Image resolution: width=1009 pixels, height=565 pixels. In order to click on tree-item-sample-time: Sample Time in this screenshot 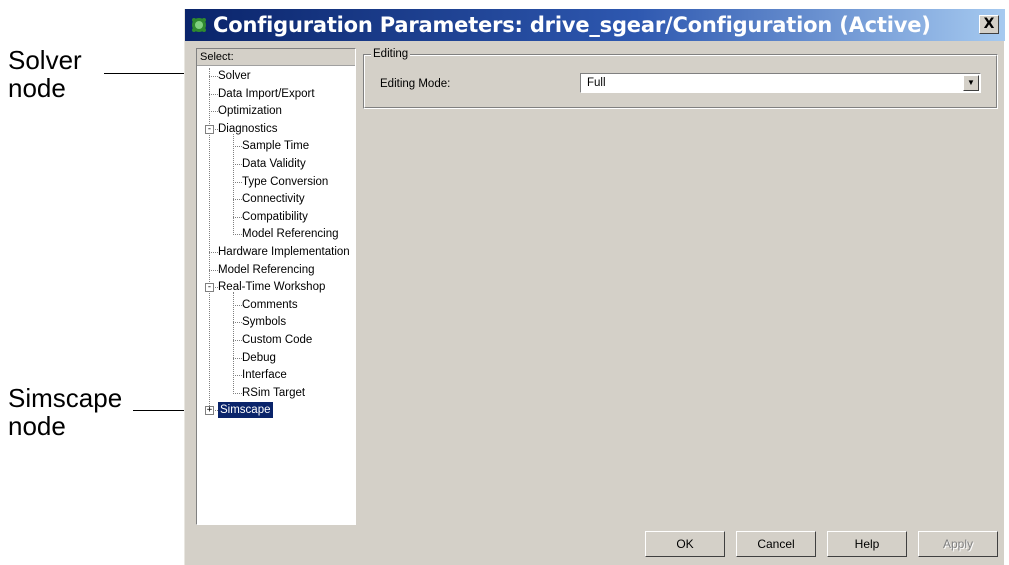, I will do `click(275, 146)`.